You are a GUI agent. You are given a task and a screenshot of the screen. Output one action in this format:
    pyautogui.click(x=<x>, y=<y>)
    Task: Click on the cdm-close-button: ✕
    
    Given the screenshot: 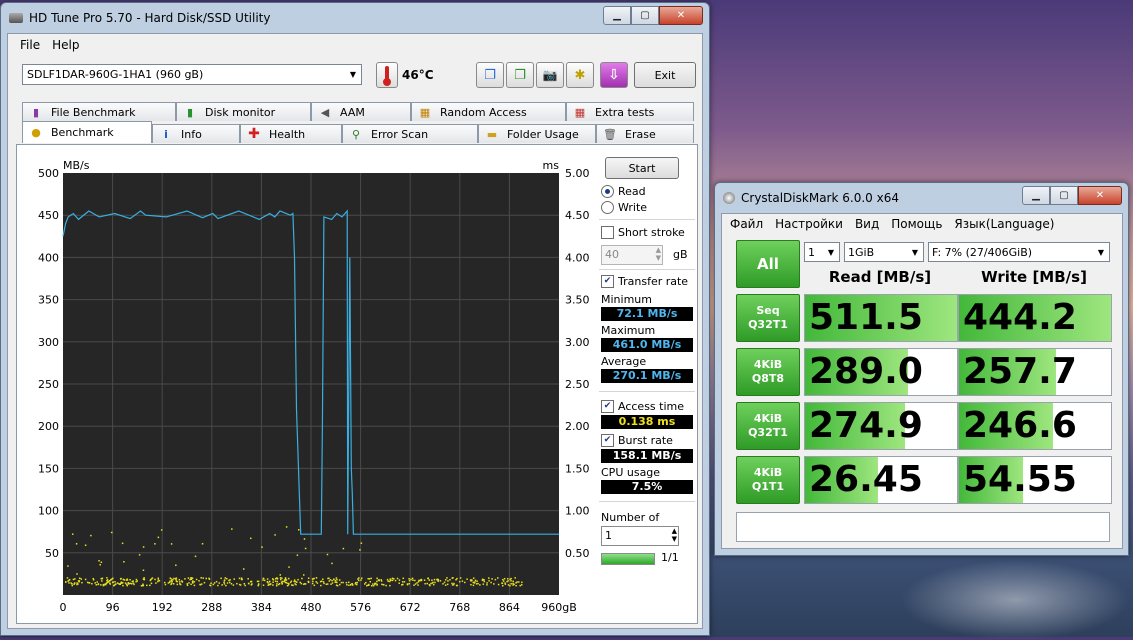 What is the action you would take?
    pyautogui.click(x=1100, y=195)
    